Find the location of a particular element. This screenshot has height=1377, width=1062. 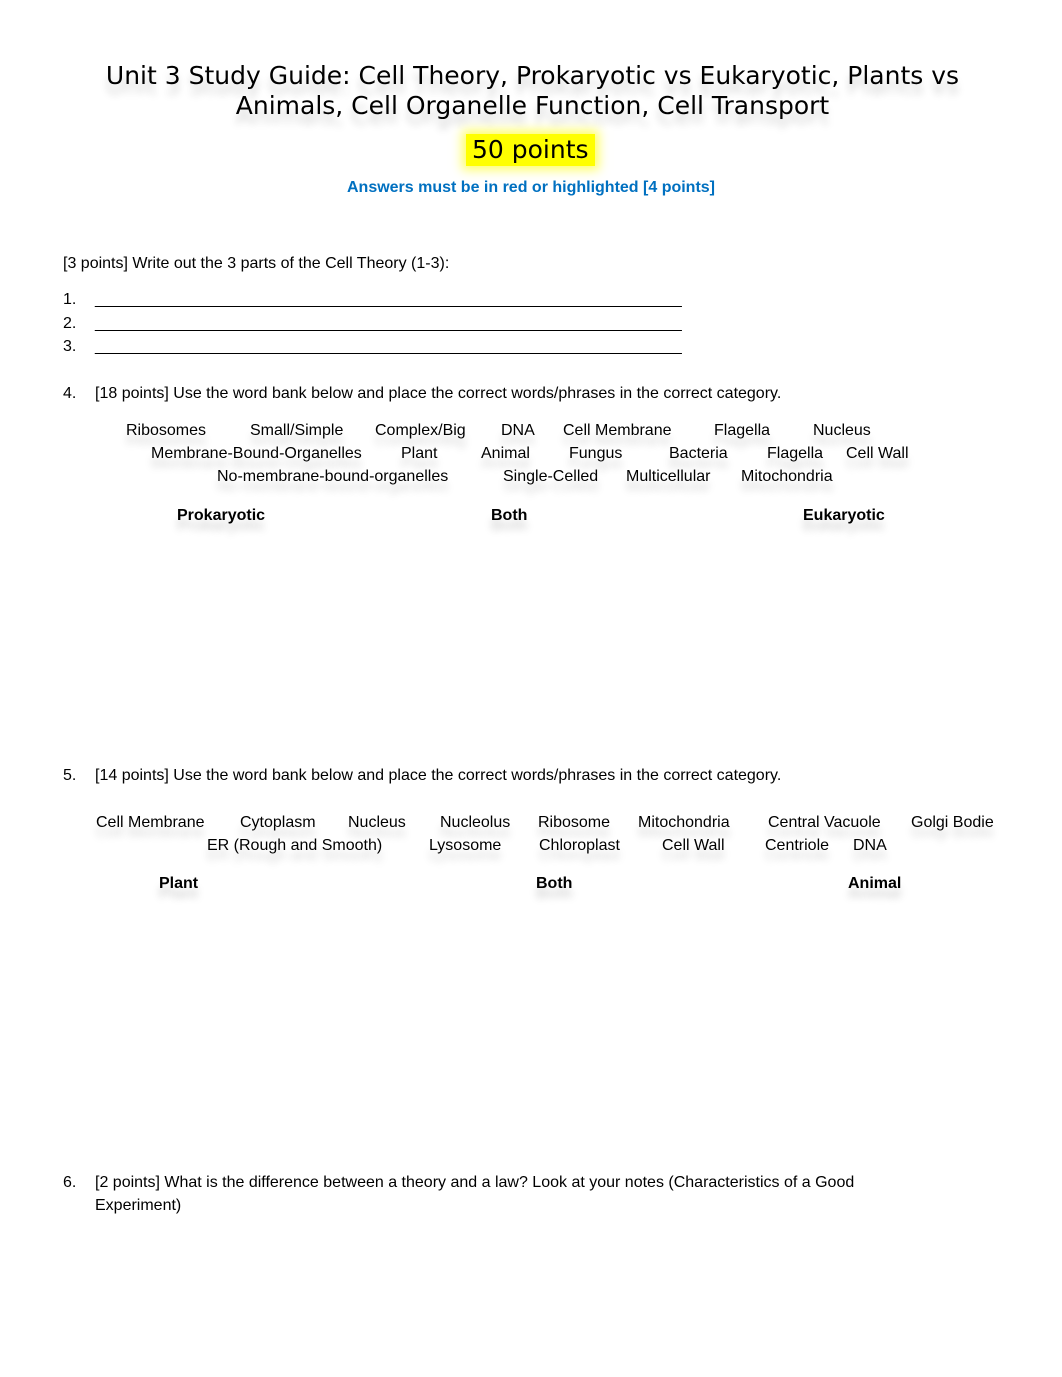

points-badge: 50 points is located at coordinates (530, 150).